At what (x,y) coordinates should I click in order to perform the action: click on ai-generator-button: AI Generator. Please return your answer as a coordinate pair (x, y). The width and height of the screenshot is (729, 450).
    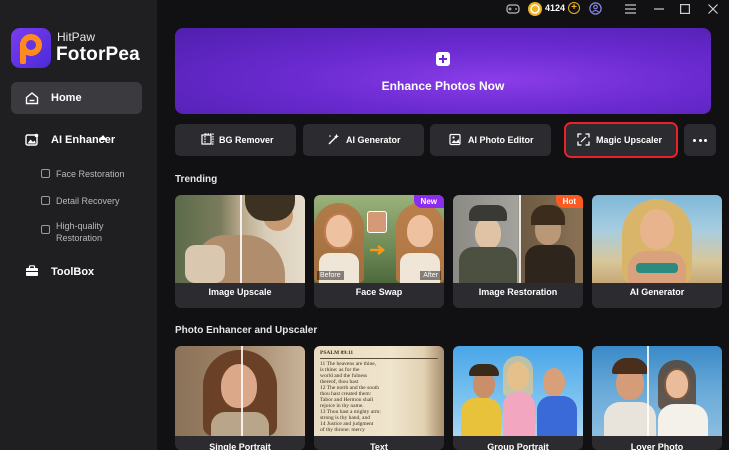
    Looking at the image, I should click on (363, 140).